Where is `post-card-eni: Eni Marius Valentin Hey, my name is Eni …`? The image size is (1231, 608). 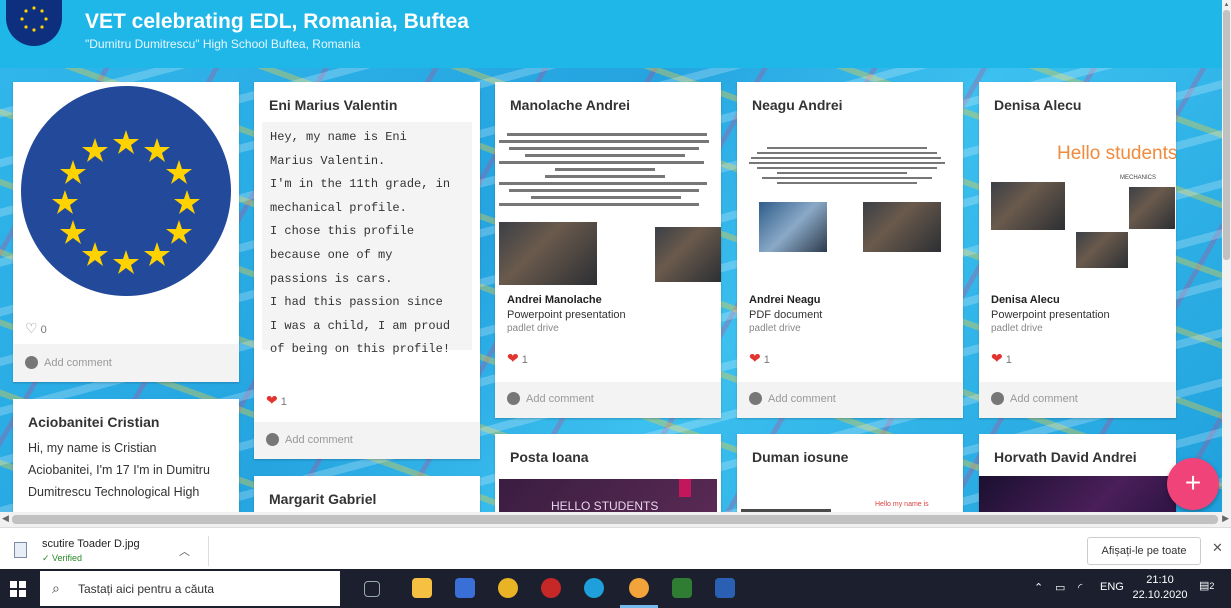 post-card-eni: Eni Marius Valentin Hey, my name is Eni … is located at coordinates (367, 270).